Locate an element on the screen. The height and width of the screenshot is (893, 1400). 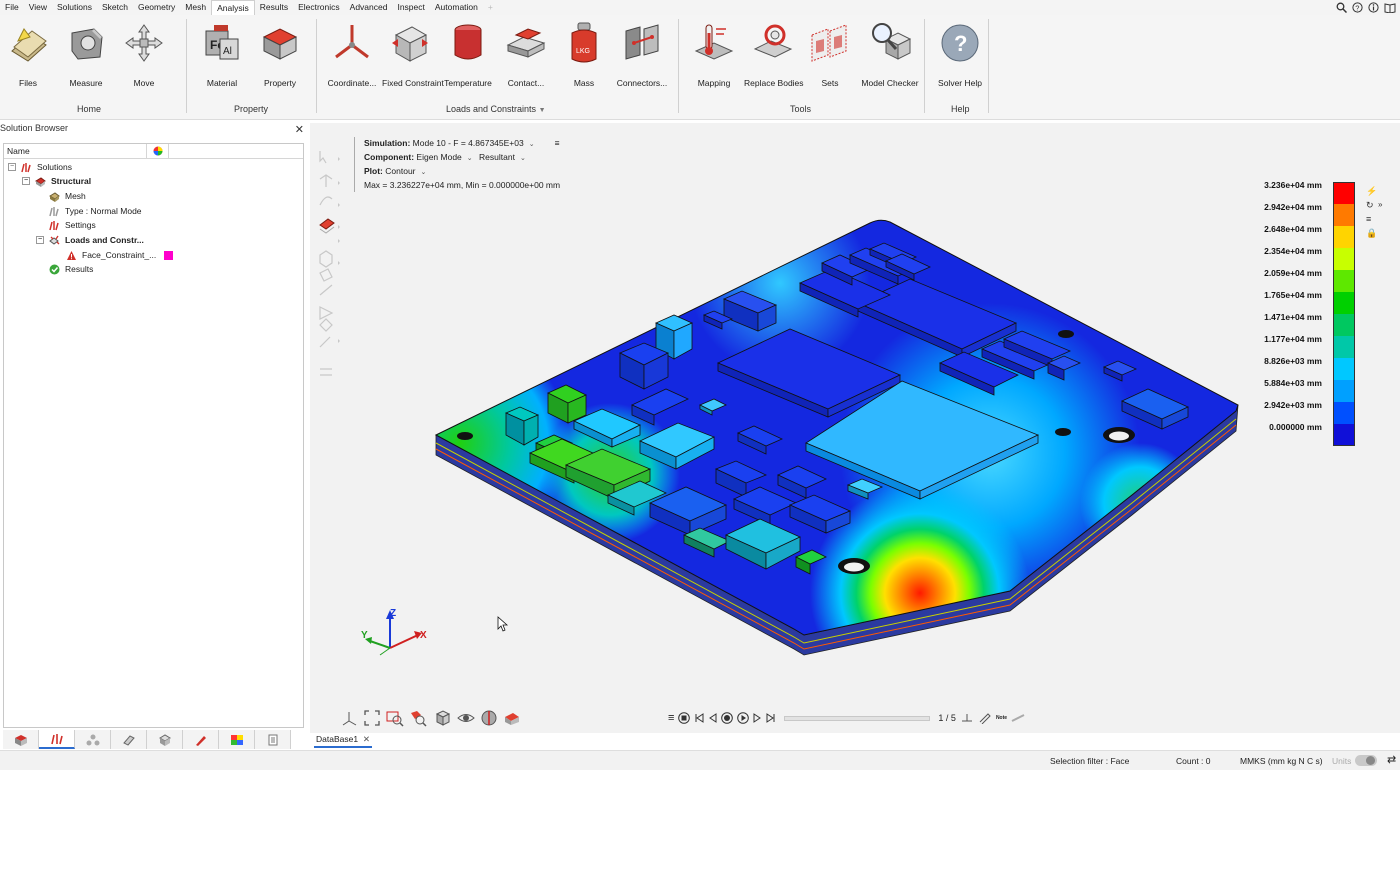
info-icon is located at coordinates (1373, 7).